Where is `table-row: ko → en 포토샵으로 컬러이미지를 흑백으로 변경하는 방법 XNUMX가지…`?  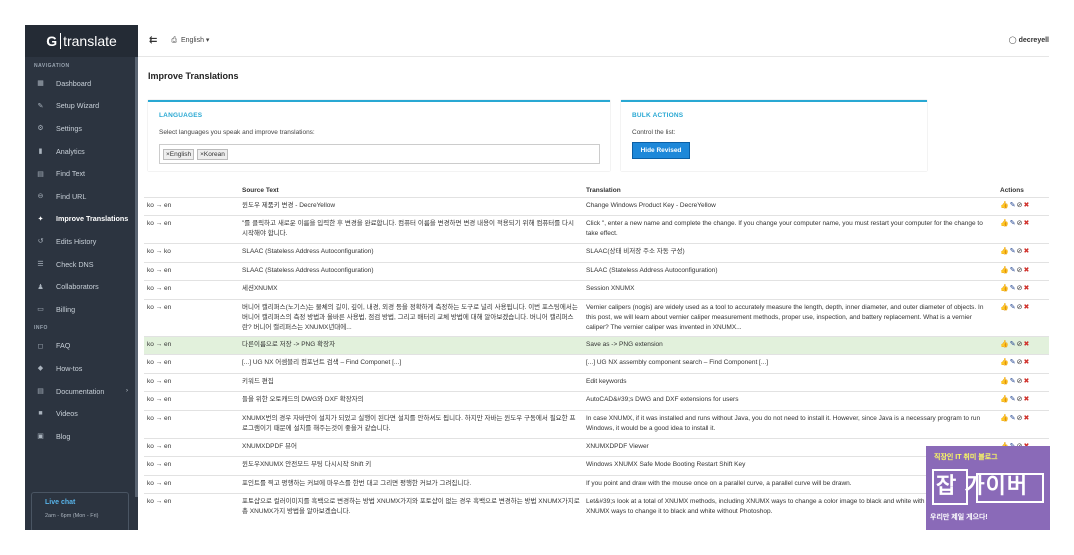
table-row: ko → en 포토샵으로 컬러이미지를 흑백으로 변경하는 방법 XNUMX가지… is located at coordinates (596, 507).